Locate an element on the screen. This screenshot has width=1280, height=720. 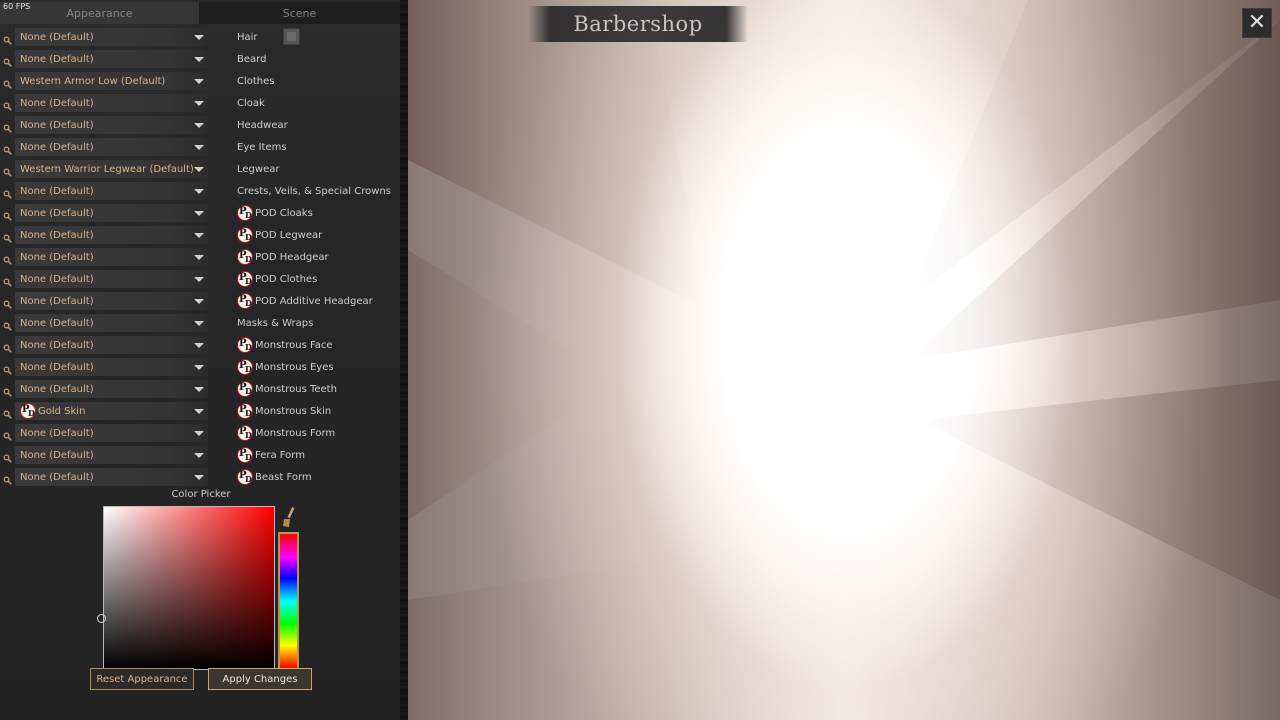
close-button: ✕ is located at coordinates (1257, 23).